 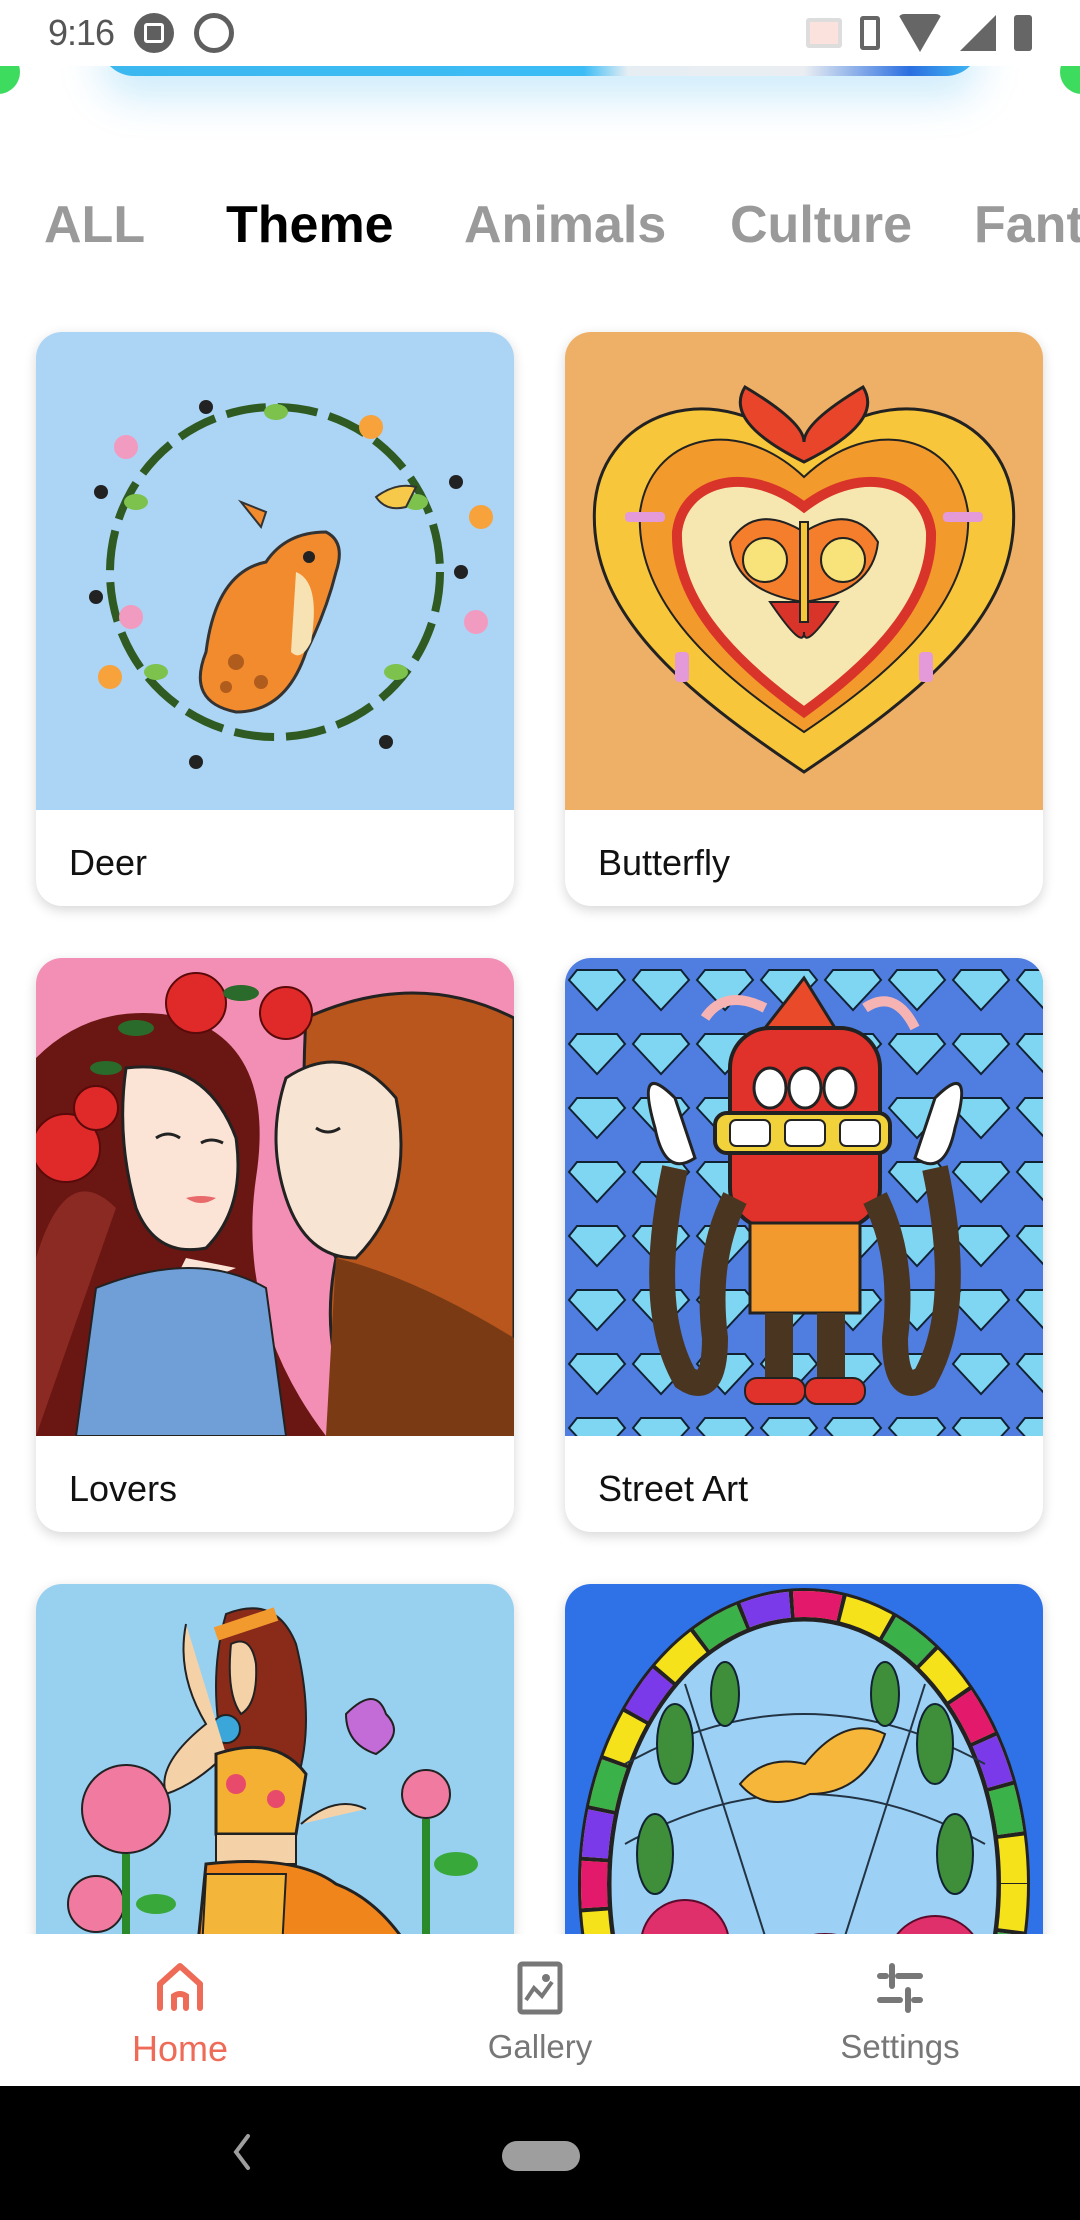 What do you see at coordinates (664, 862) in the screenshot?
I see `card-title: Butterfly` at bounding box center [664, 862].